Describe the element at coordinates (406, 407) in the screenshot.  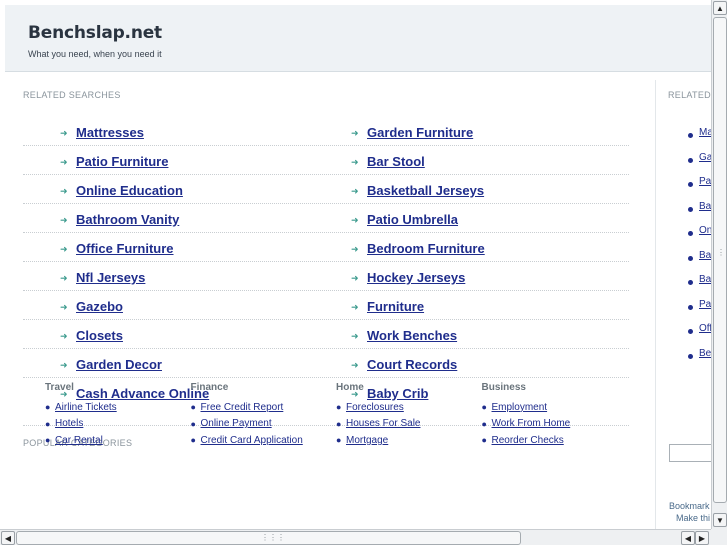
I see `category-item: ● Foreclosures` at that location.